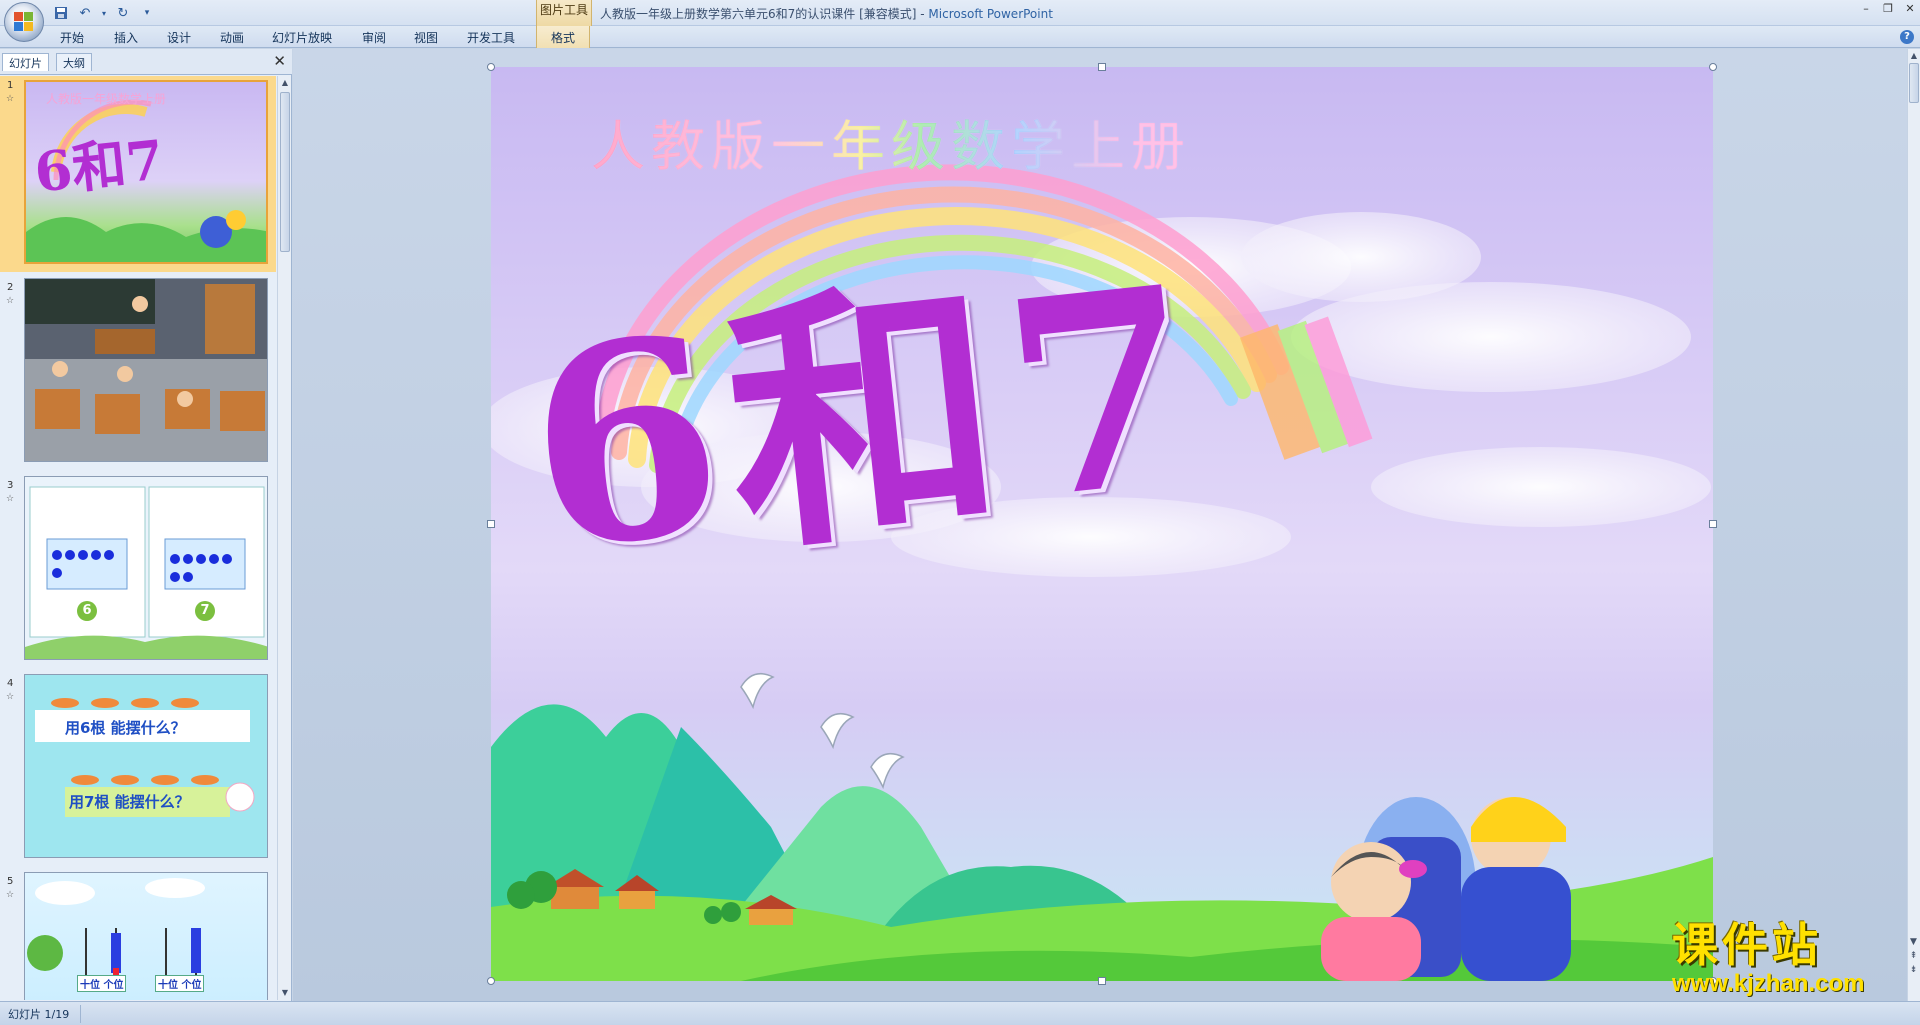 The height and width of the screenshot is (1025, 1920). What do you see at coordinates (563, 37) in the screenshot?
I see `tab-format: 格式` at bounding box center [563, 37].